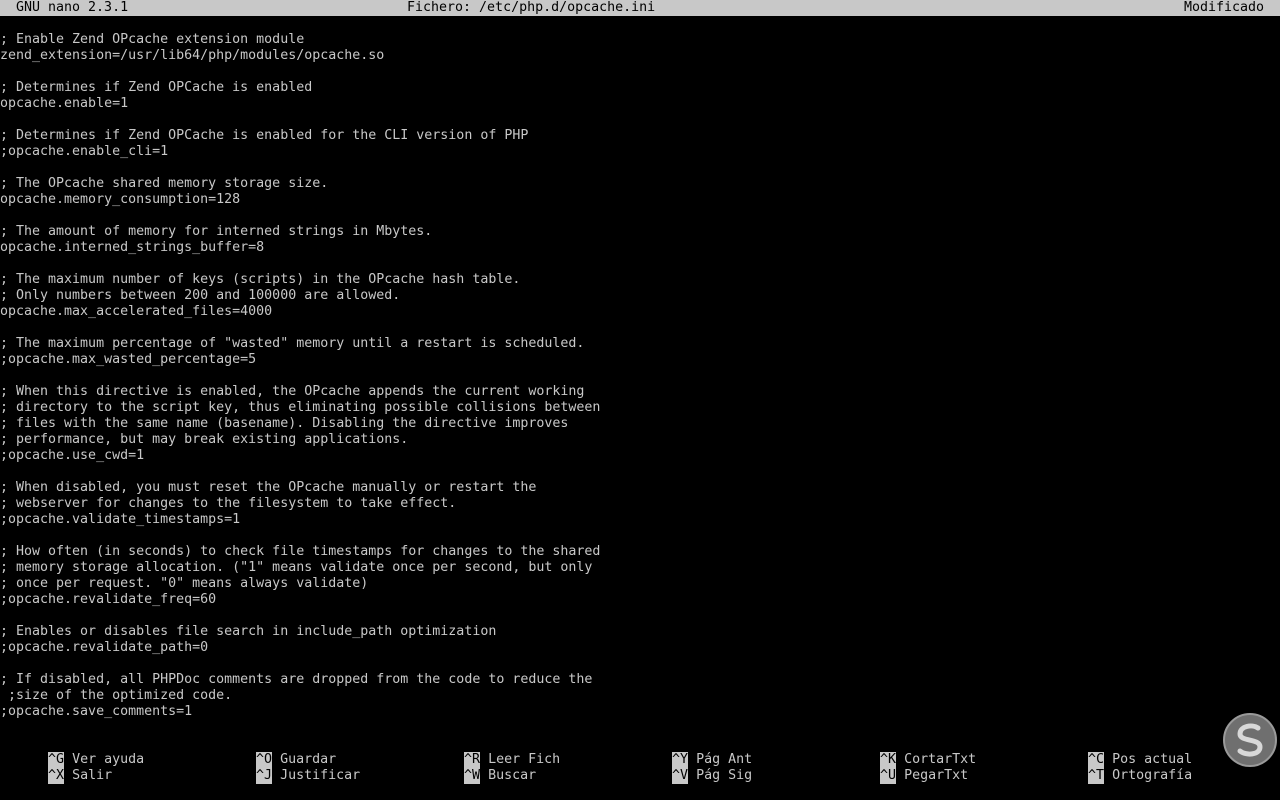  What do you see at coordinates (640, 152) in the screenshot?
I see `editor-line: ;opcache.enable_cli=1` at bounding box center [640, 152].